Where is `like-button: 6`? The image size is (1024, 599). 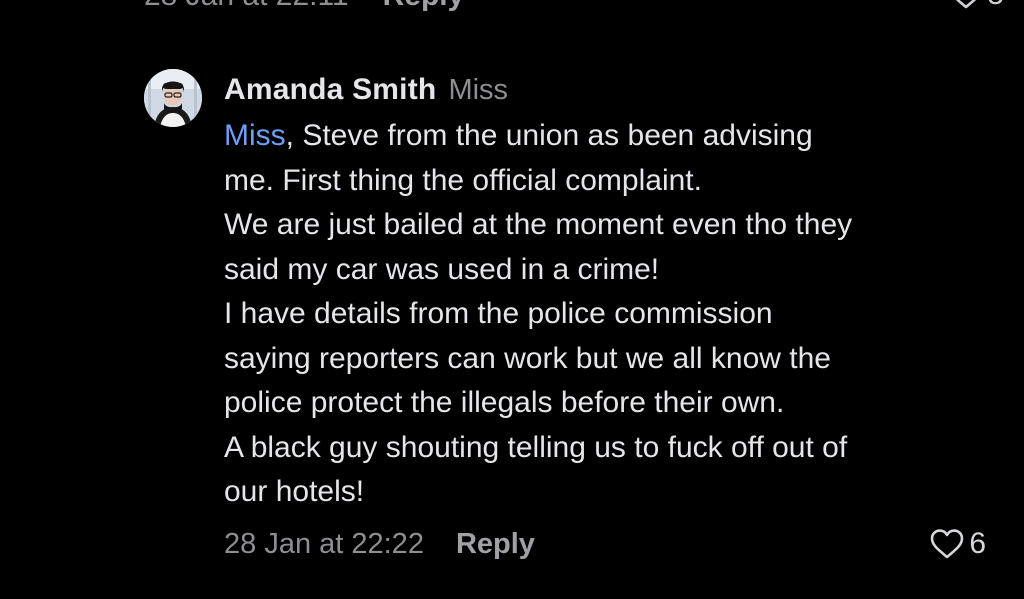 like-button: 6 is located at coordinates (957, 544).